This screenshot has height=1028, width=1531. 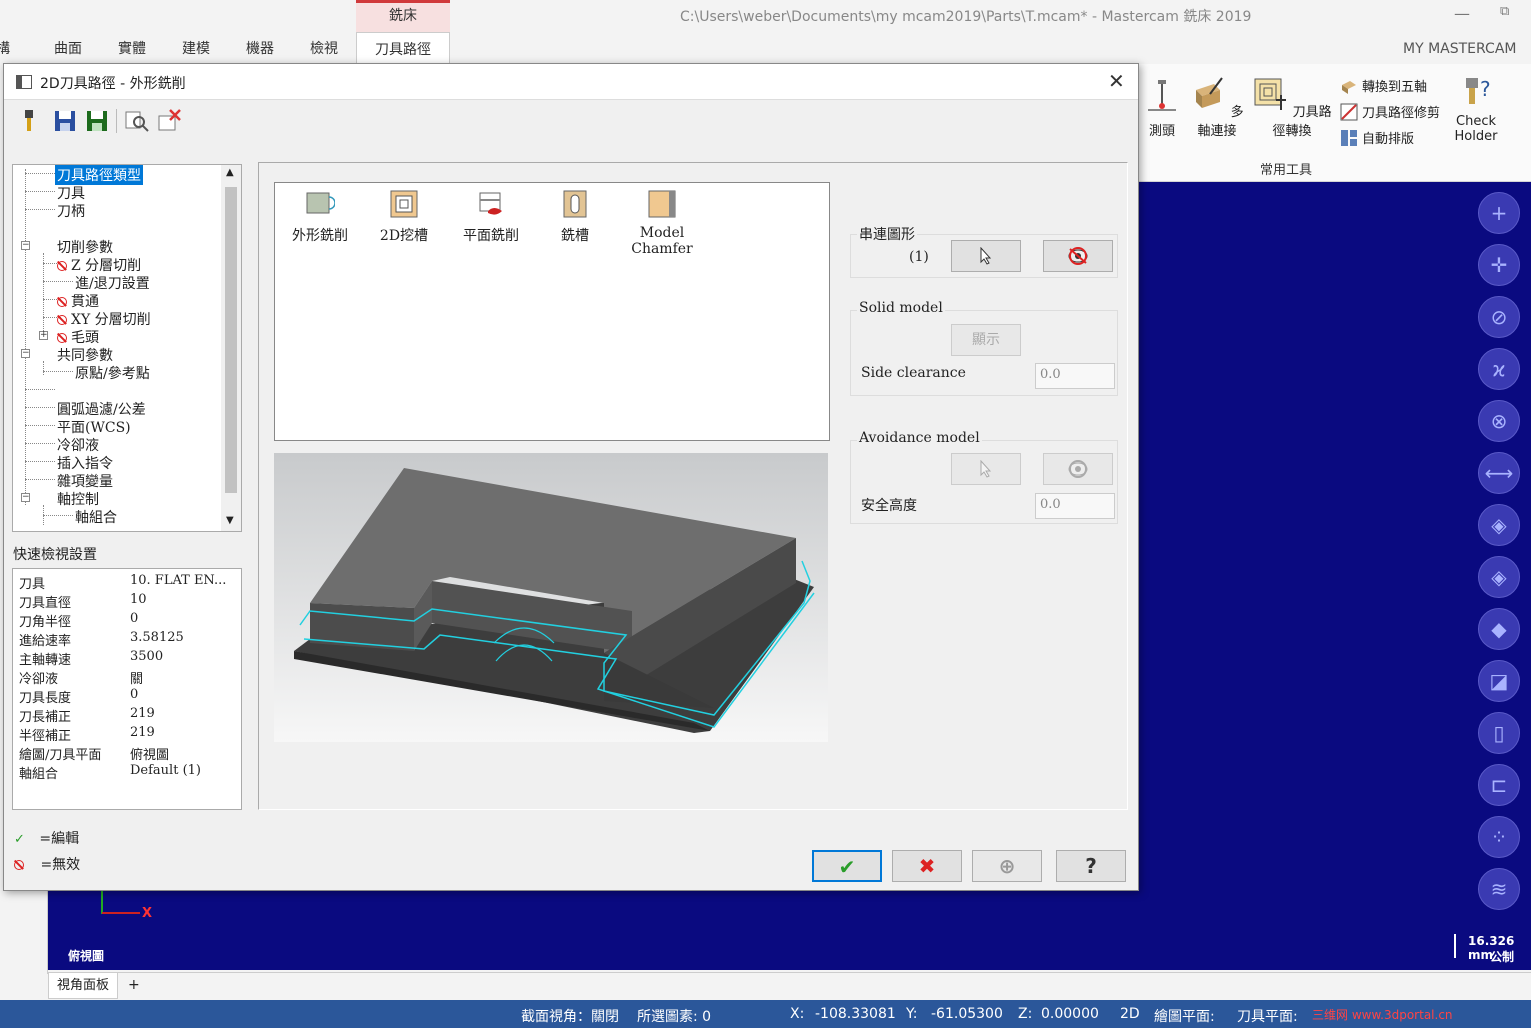 I want to click on convert-5axis-button: 轉換到五軸, so click(x=1383, y=85).